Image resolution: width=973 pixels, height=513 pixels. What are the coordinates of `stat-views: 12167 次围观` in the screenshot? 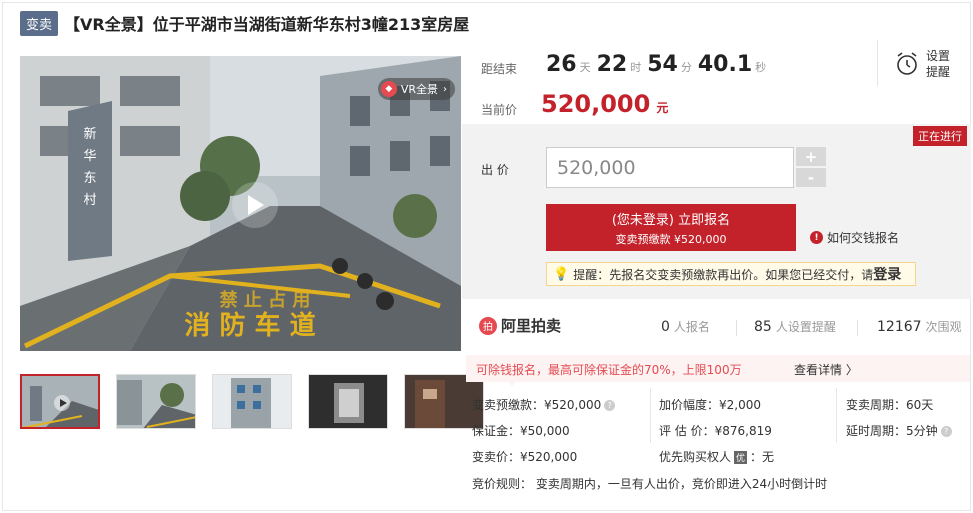 It's located at (919, 327).